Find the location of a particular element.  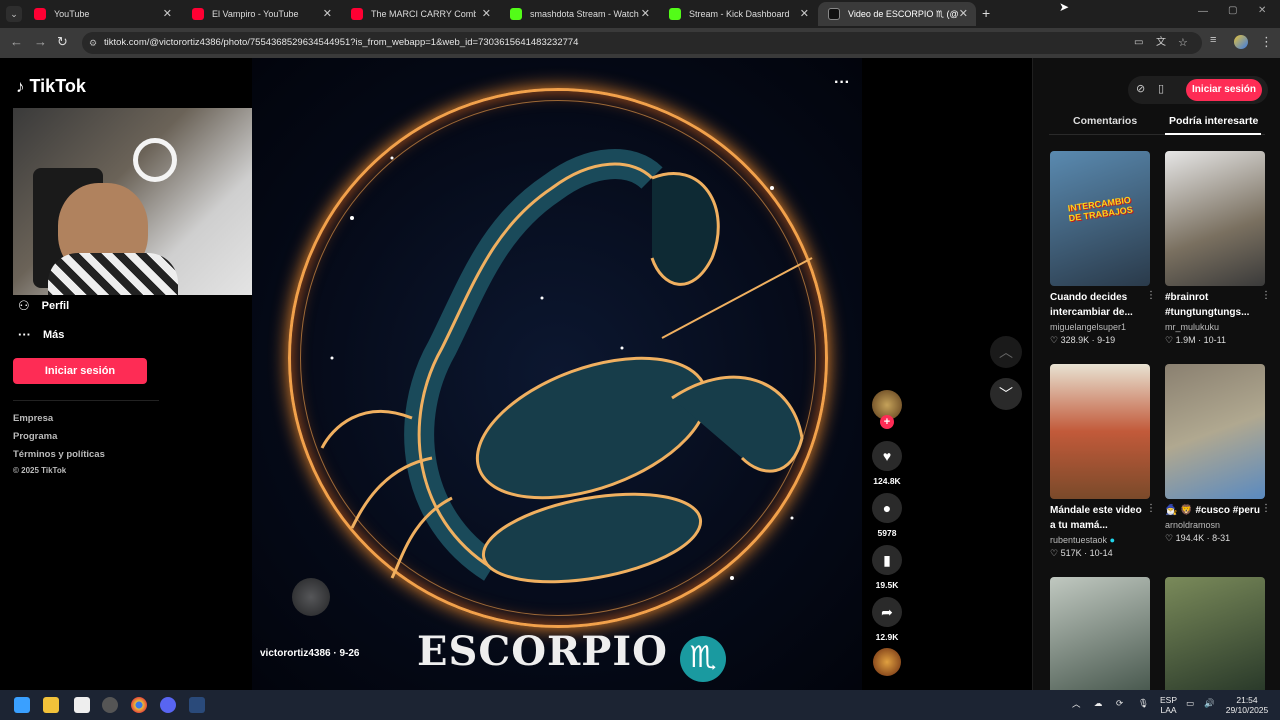

footer-terminos: Términos y políticas is located at coordinates (59, 454).